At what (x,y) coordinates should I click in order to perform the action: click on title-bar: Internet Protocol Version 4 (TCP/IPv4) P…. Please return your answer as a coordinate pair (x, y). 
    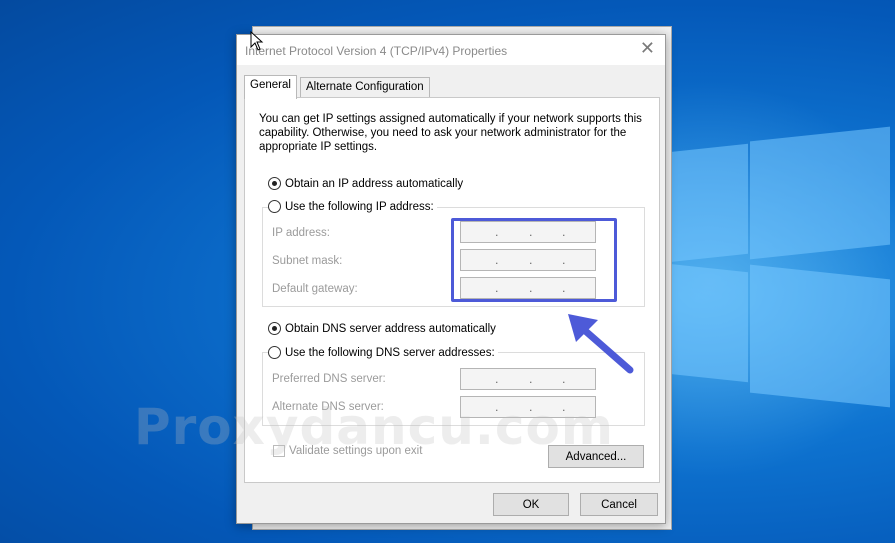
    Looking at the image, I should click on (451, 50).